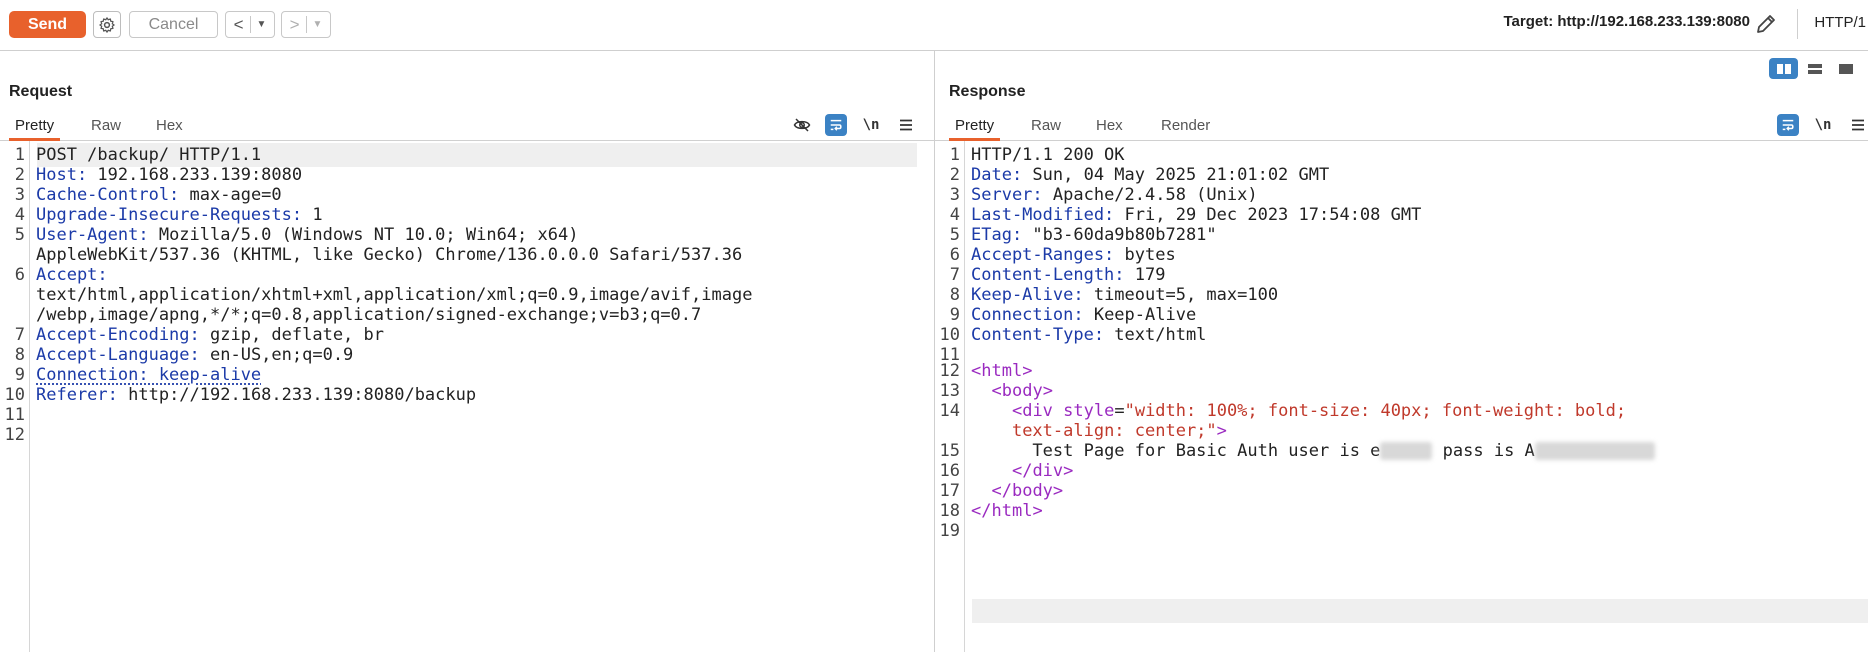 The width and height of the screenshot is (1868, 652). I want to click on back-button: < ▼, so click(250, 24).